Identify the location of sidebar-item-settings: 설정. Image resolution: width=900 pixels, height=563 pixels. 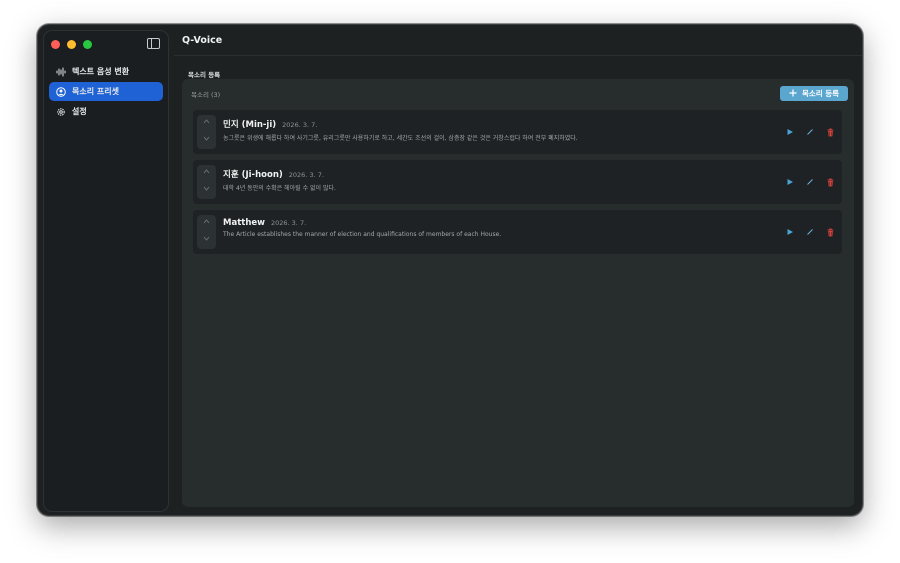
(106, 111).